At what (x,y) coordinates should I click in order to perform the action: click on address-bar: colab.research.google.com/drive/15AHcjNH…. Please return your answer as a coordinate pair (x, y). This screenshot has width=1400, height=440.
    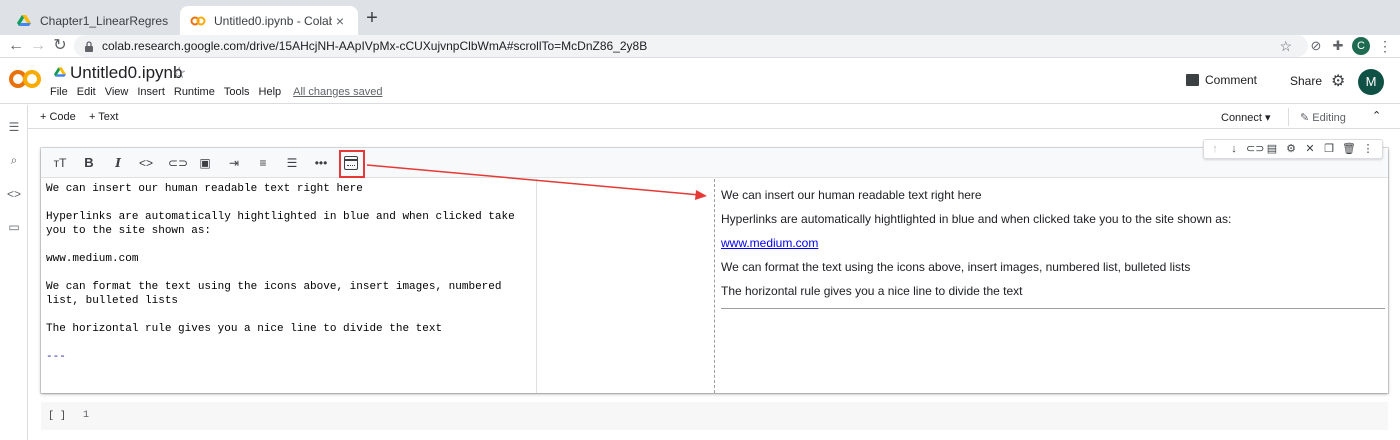
    Looking at the image, I should click on (691, 46).